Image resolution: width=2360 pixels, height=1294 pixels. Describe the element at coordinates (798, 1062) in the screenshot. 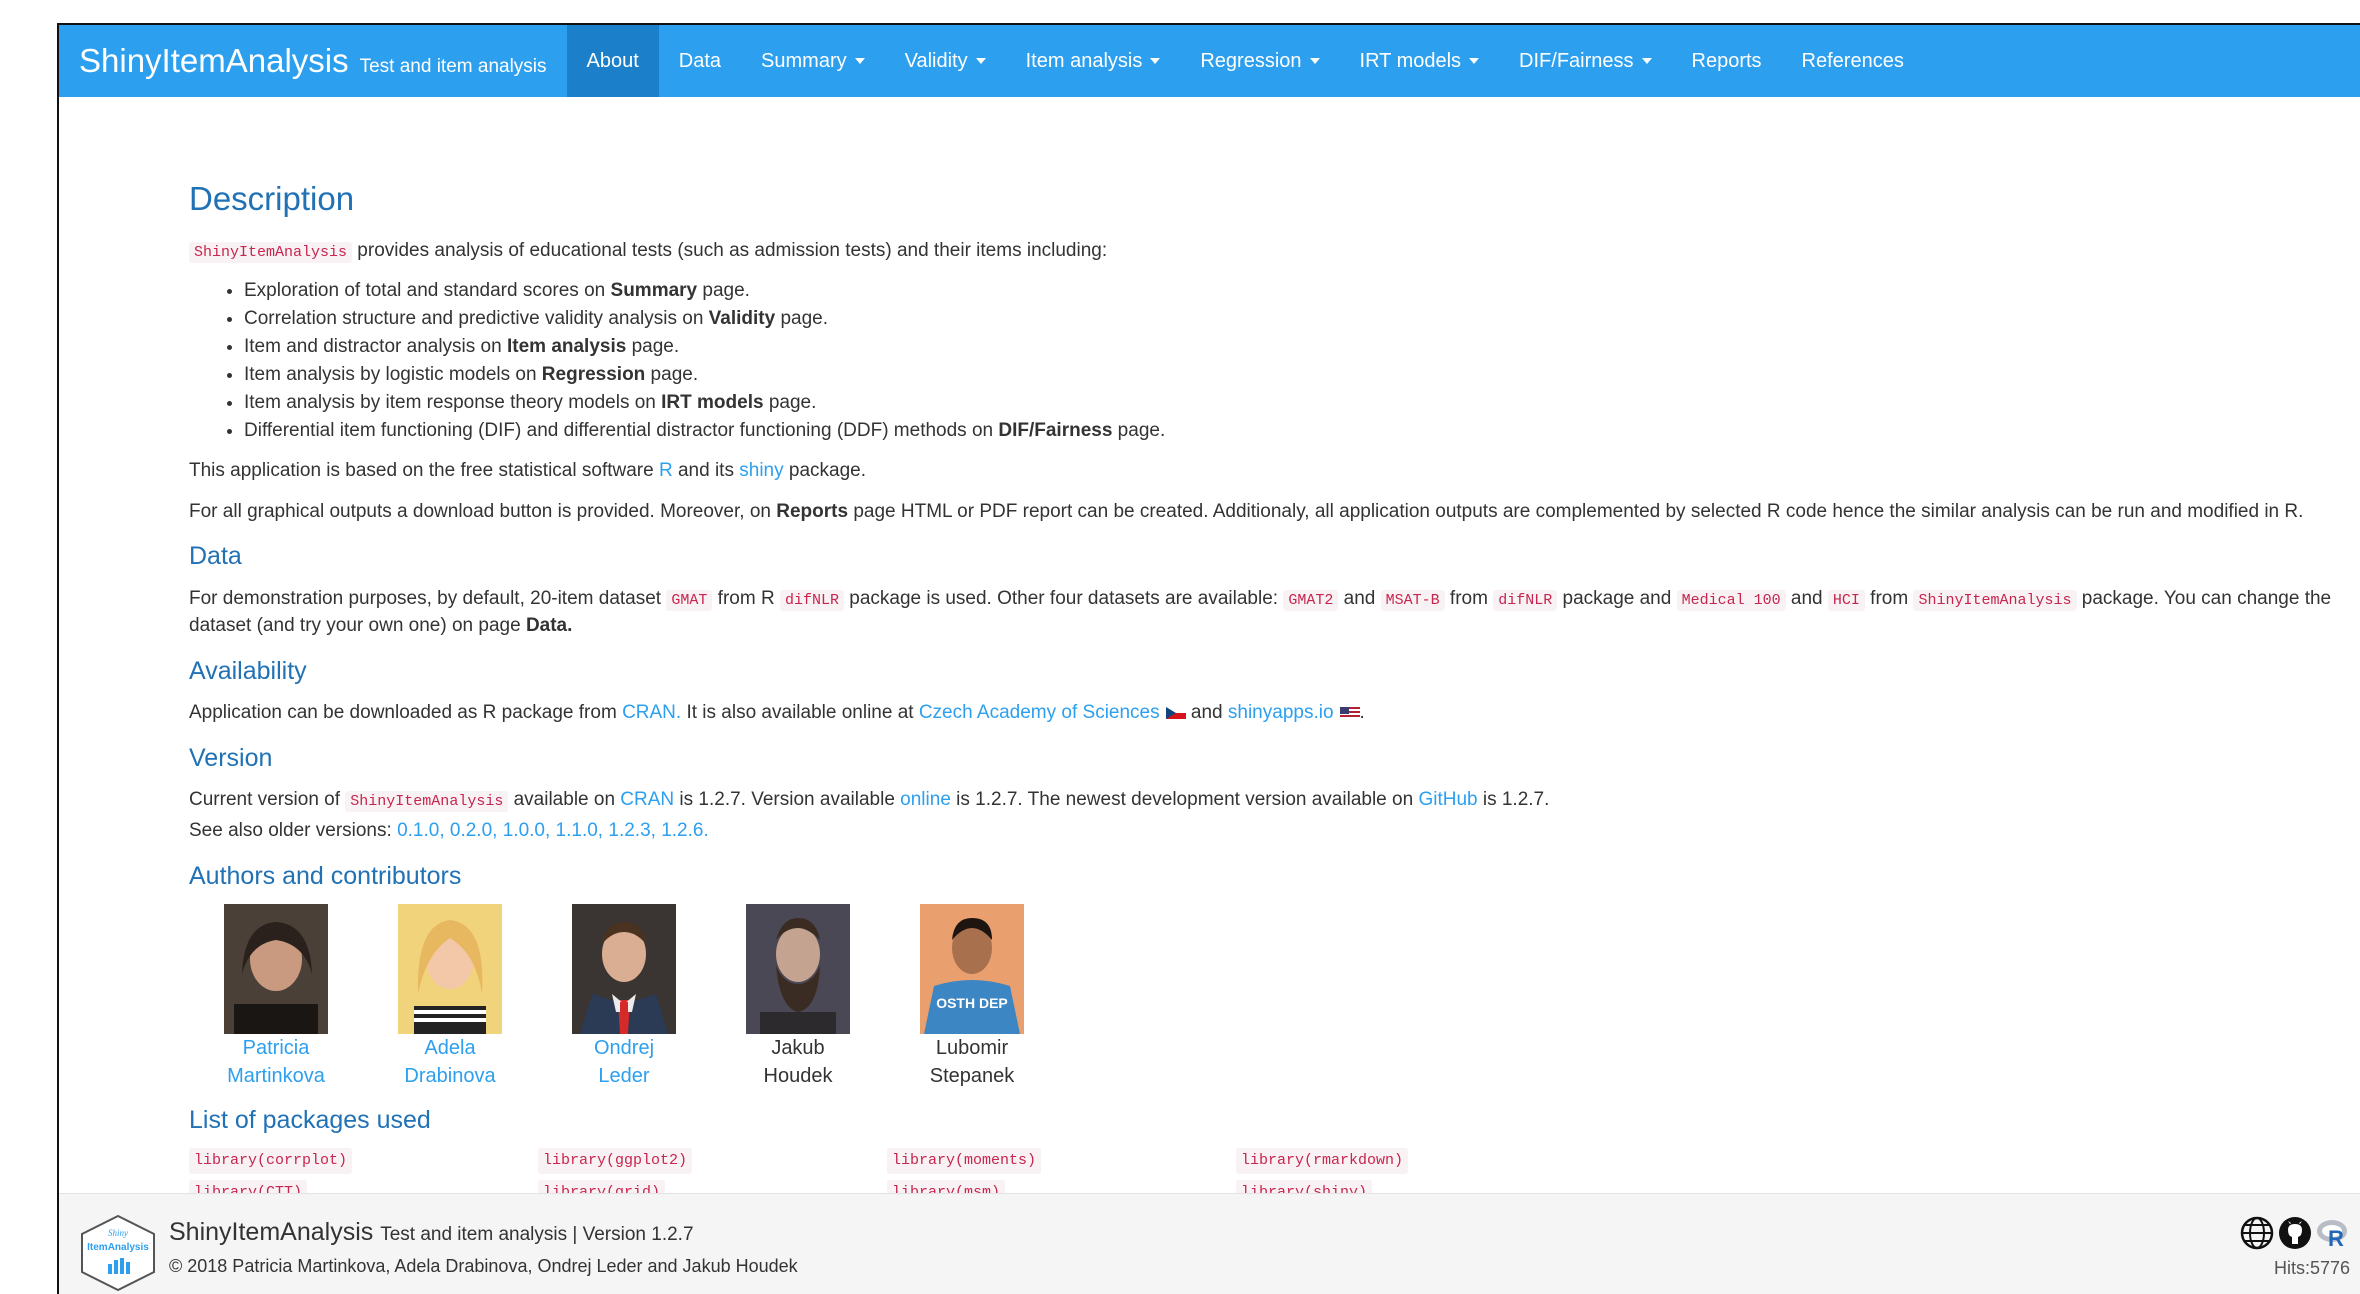

I see `author-name: Jakub Houdek` at that location.